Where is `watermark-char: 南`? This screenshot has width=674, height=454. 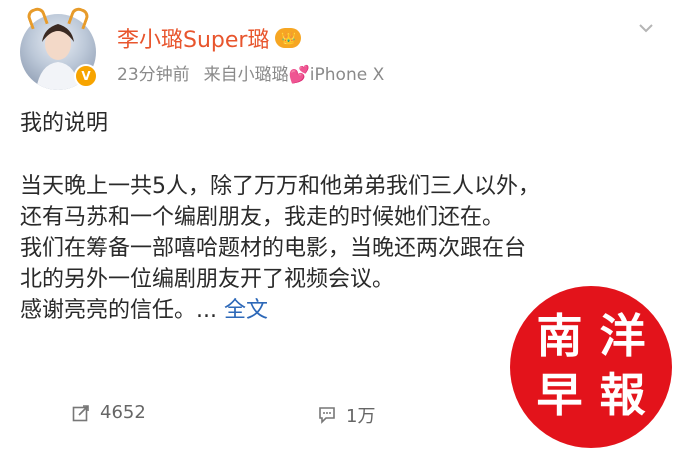
watermark-char: 南 is located at coordinates (559, 336).